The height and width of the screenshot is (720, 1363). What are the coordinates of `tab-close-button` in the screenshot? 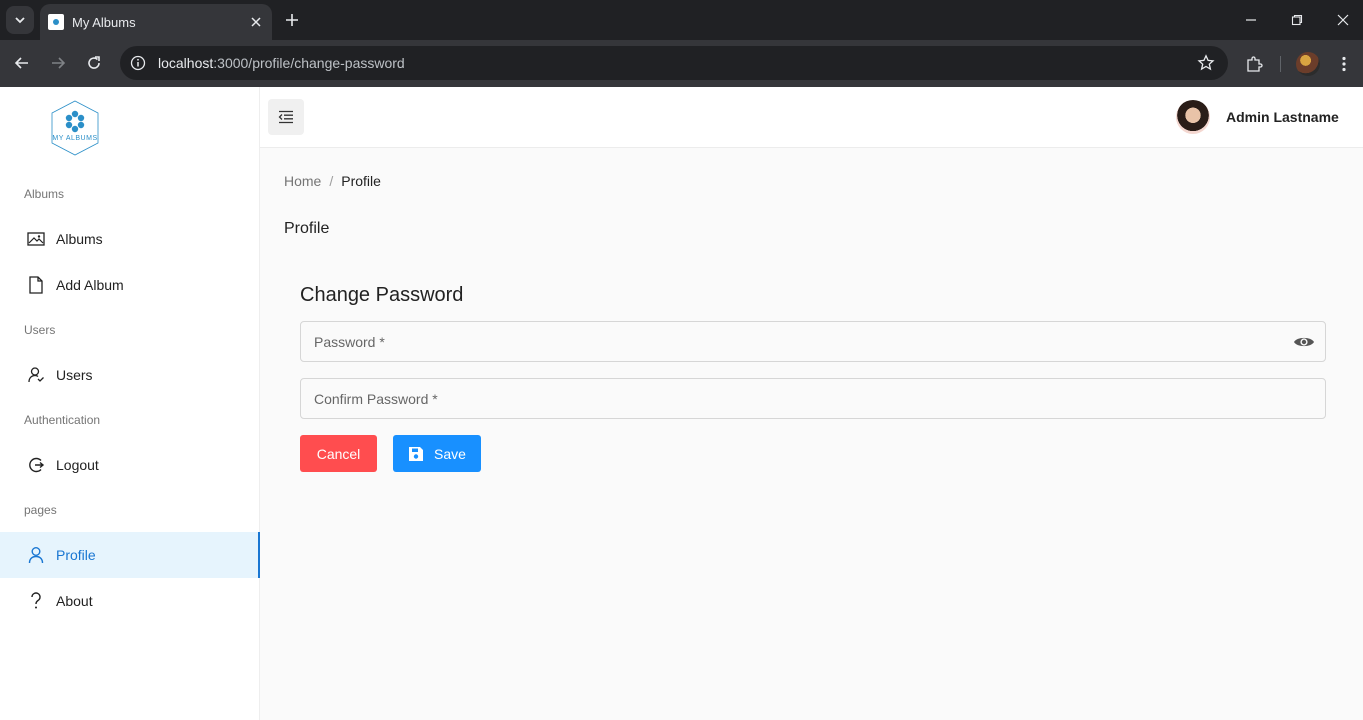 It's located at (256, 22).